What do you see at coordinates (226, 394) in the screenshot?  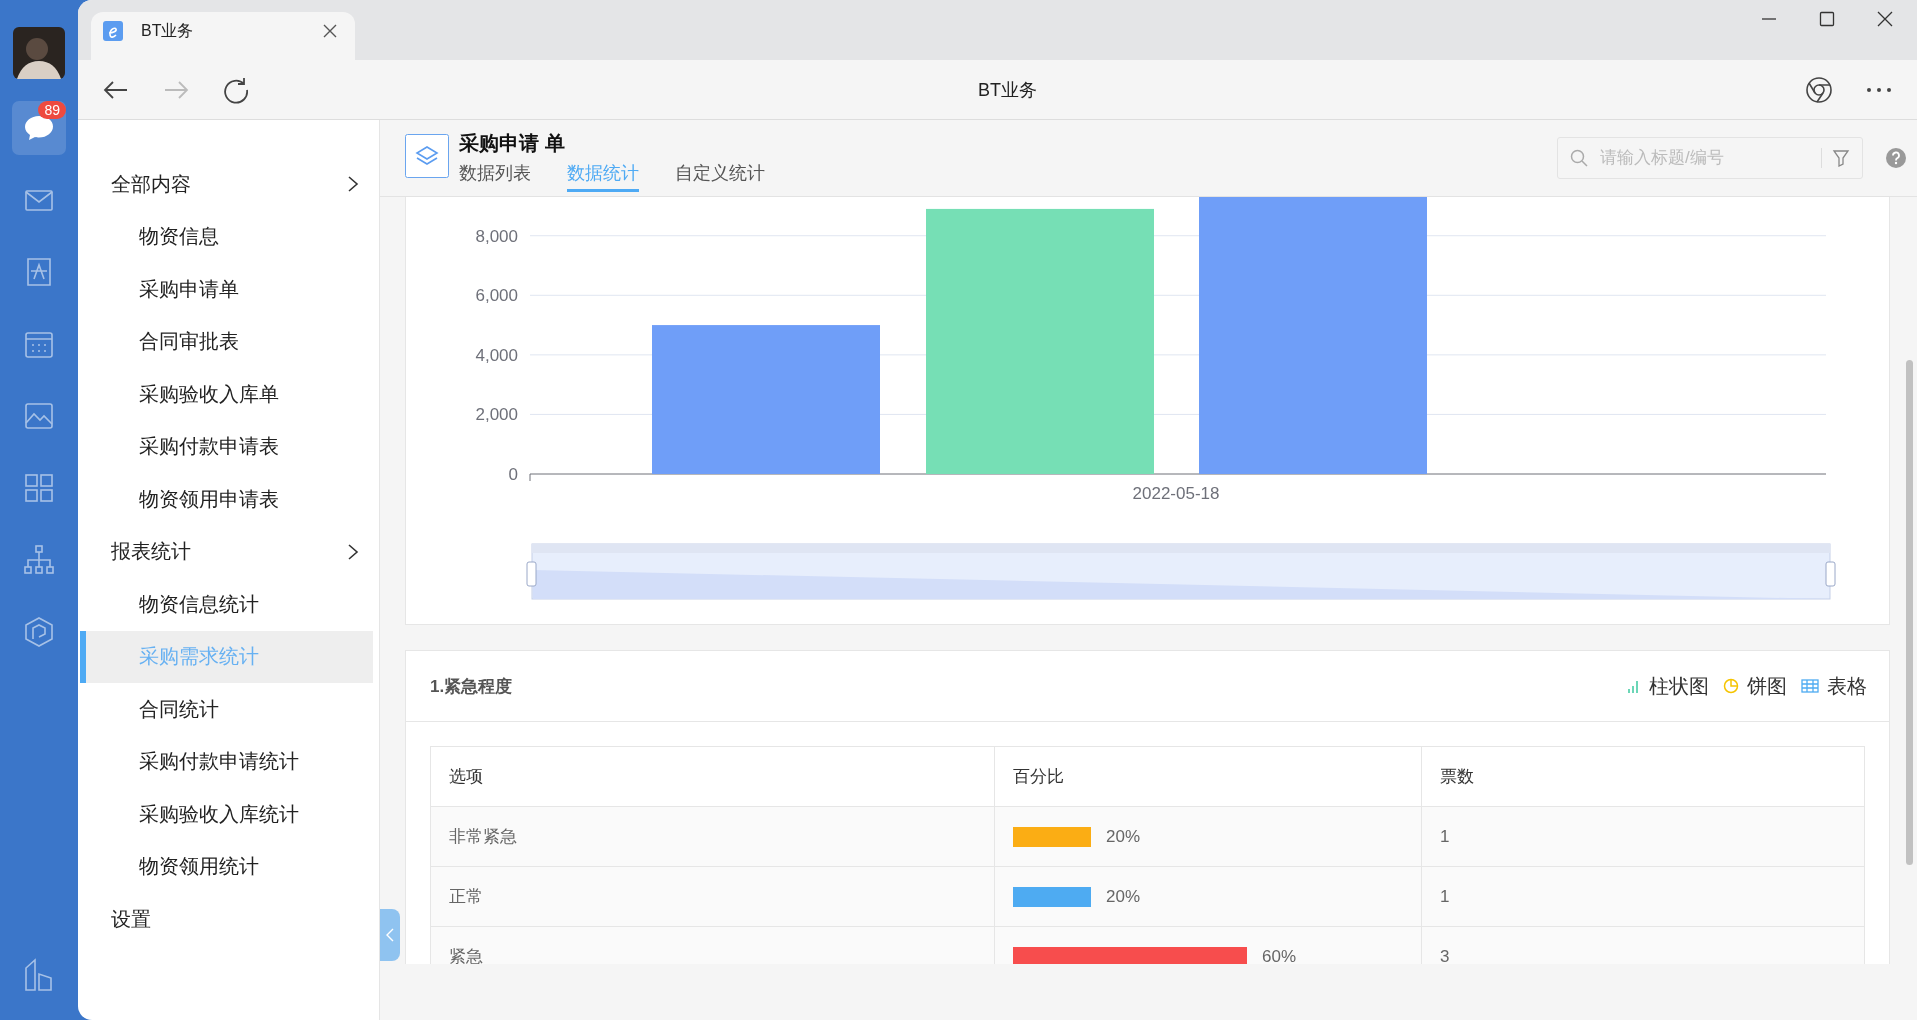 I see `menu-item: 采购验收入库单` at bounding box center [226, 394].